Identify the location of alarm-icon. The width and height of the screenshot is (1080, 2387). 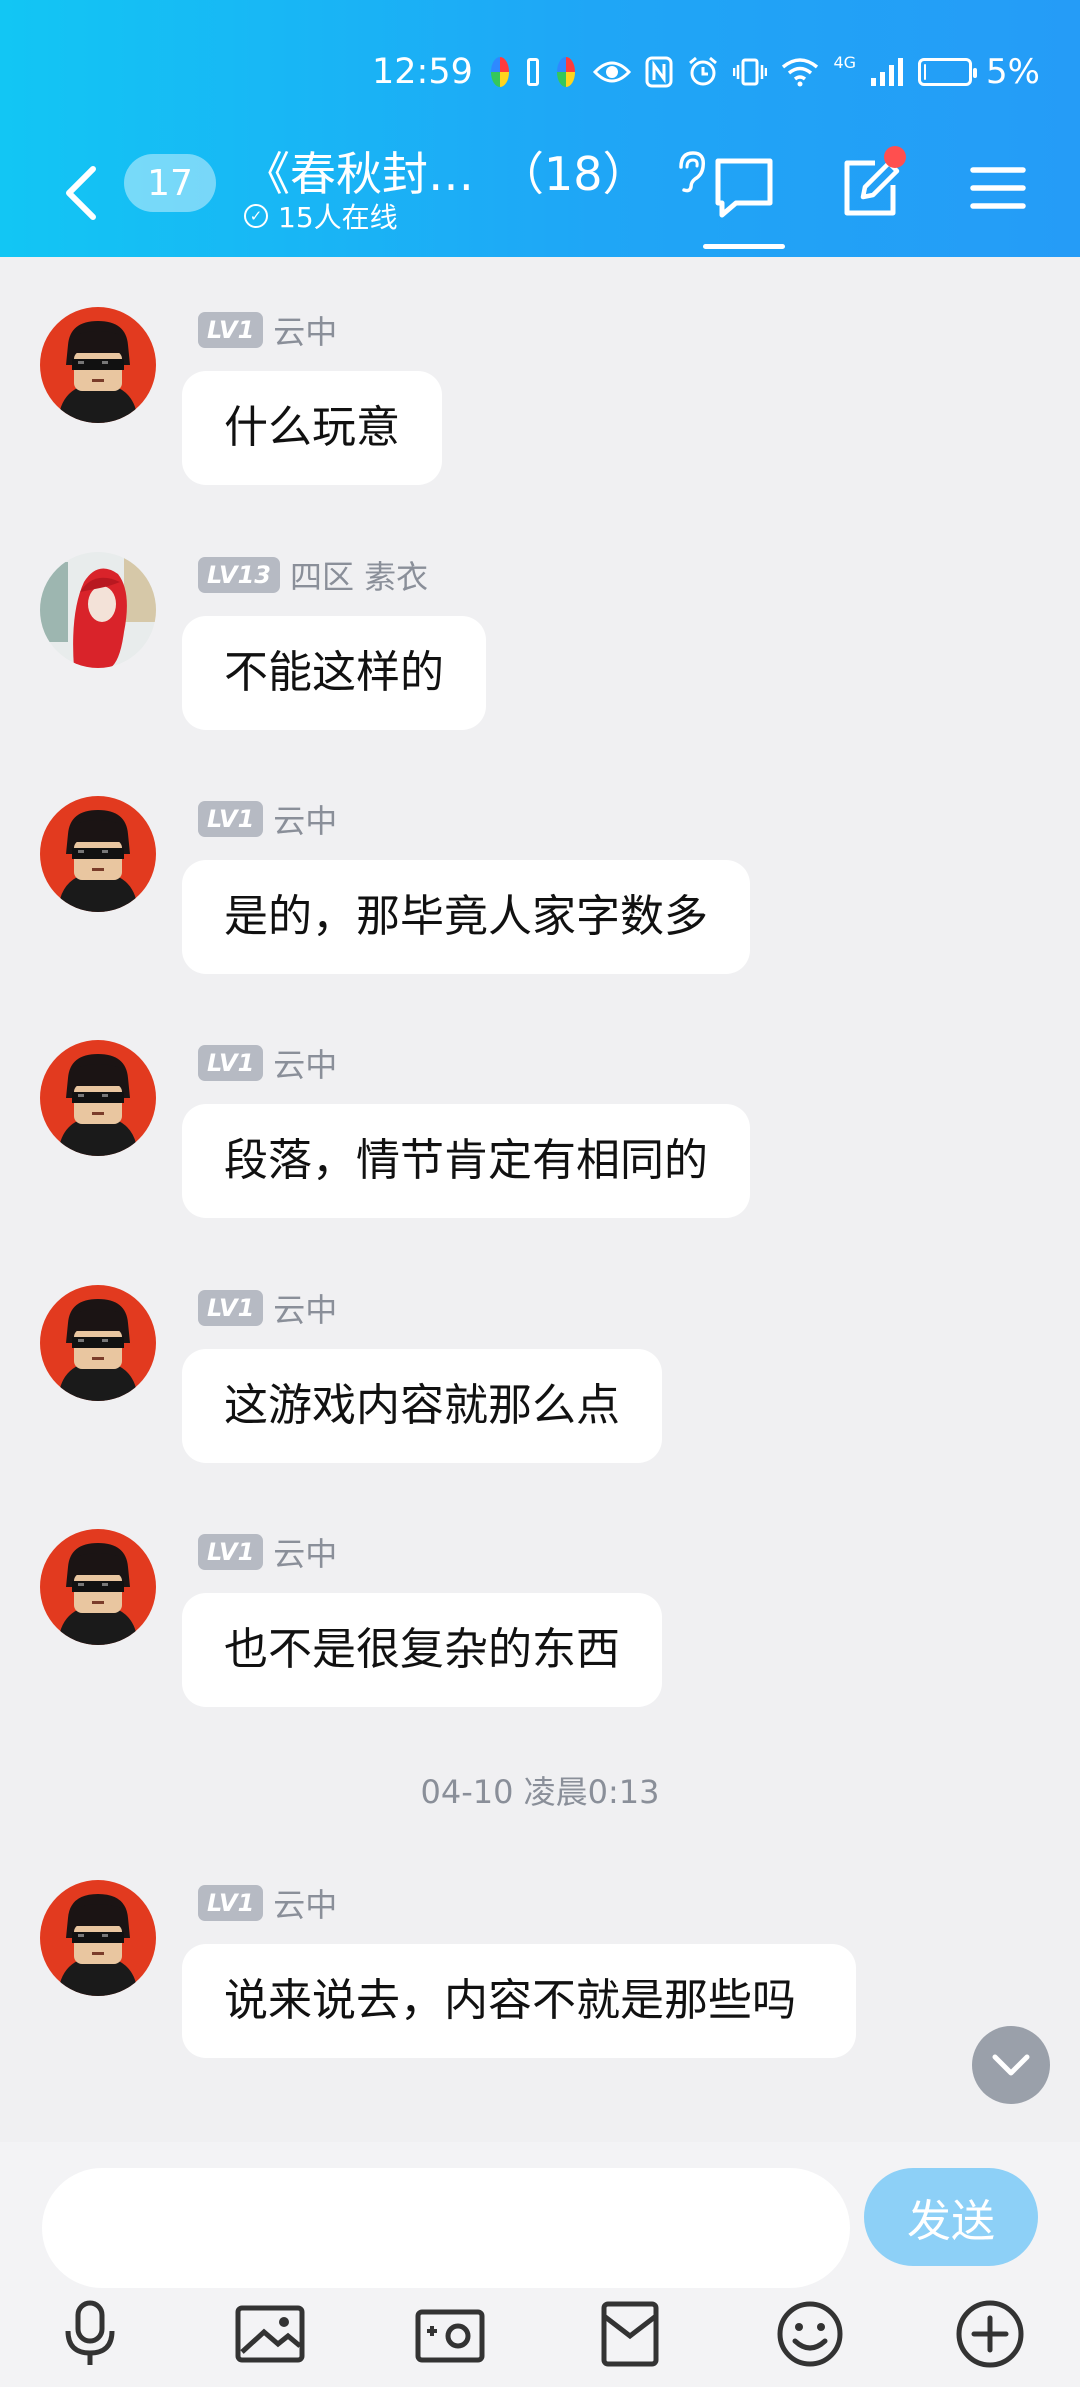
(703, 71).